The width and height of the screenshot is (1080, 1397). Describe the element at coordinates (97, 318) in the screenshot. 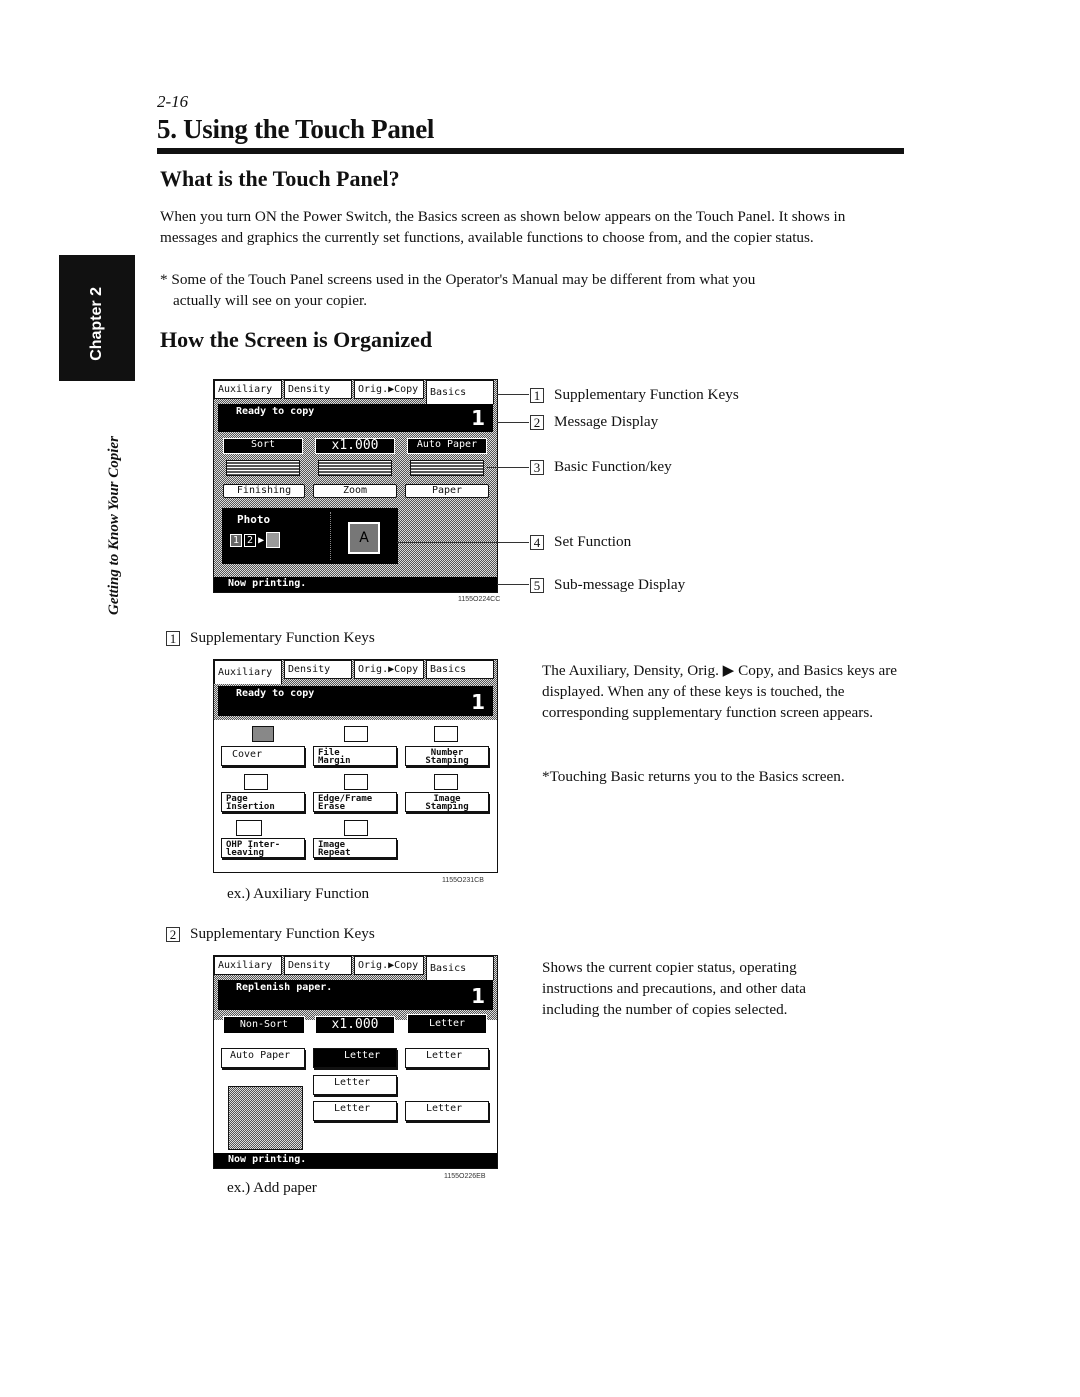

I see `chapter-tab: Chapter 2` at that location.